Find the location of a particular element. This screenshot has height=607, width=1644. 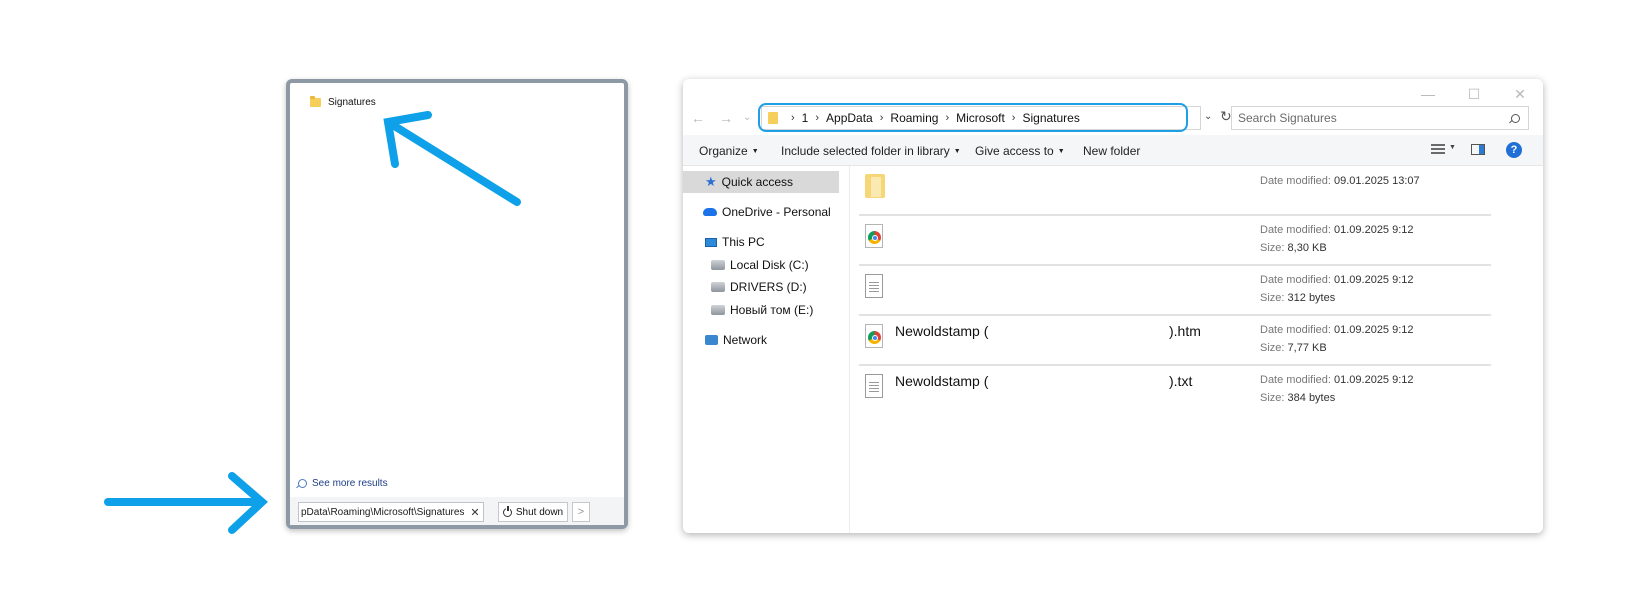

search-result-signatures: Signatures is located at coordinates (343, 102).